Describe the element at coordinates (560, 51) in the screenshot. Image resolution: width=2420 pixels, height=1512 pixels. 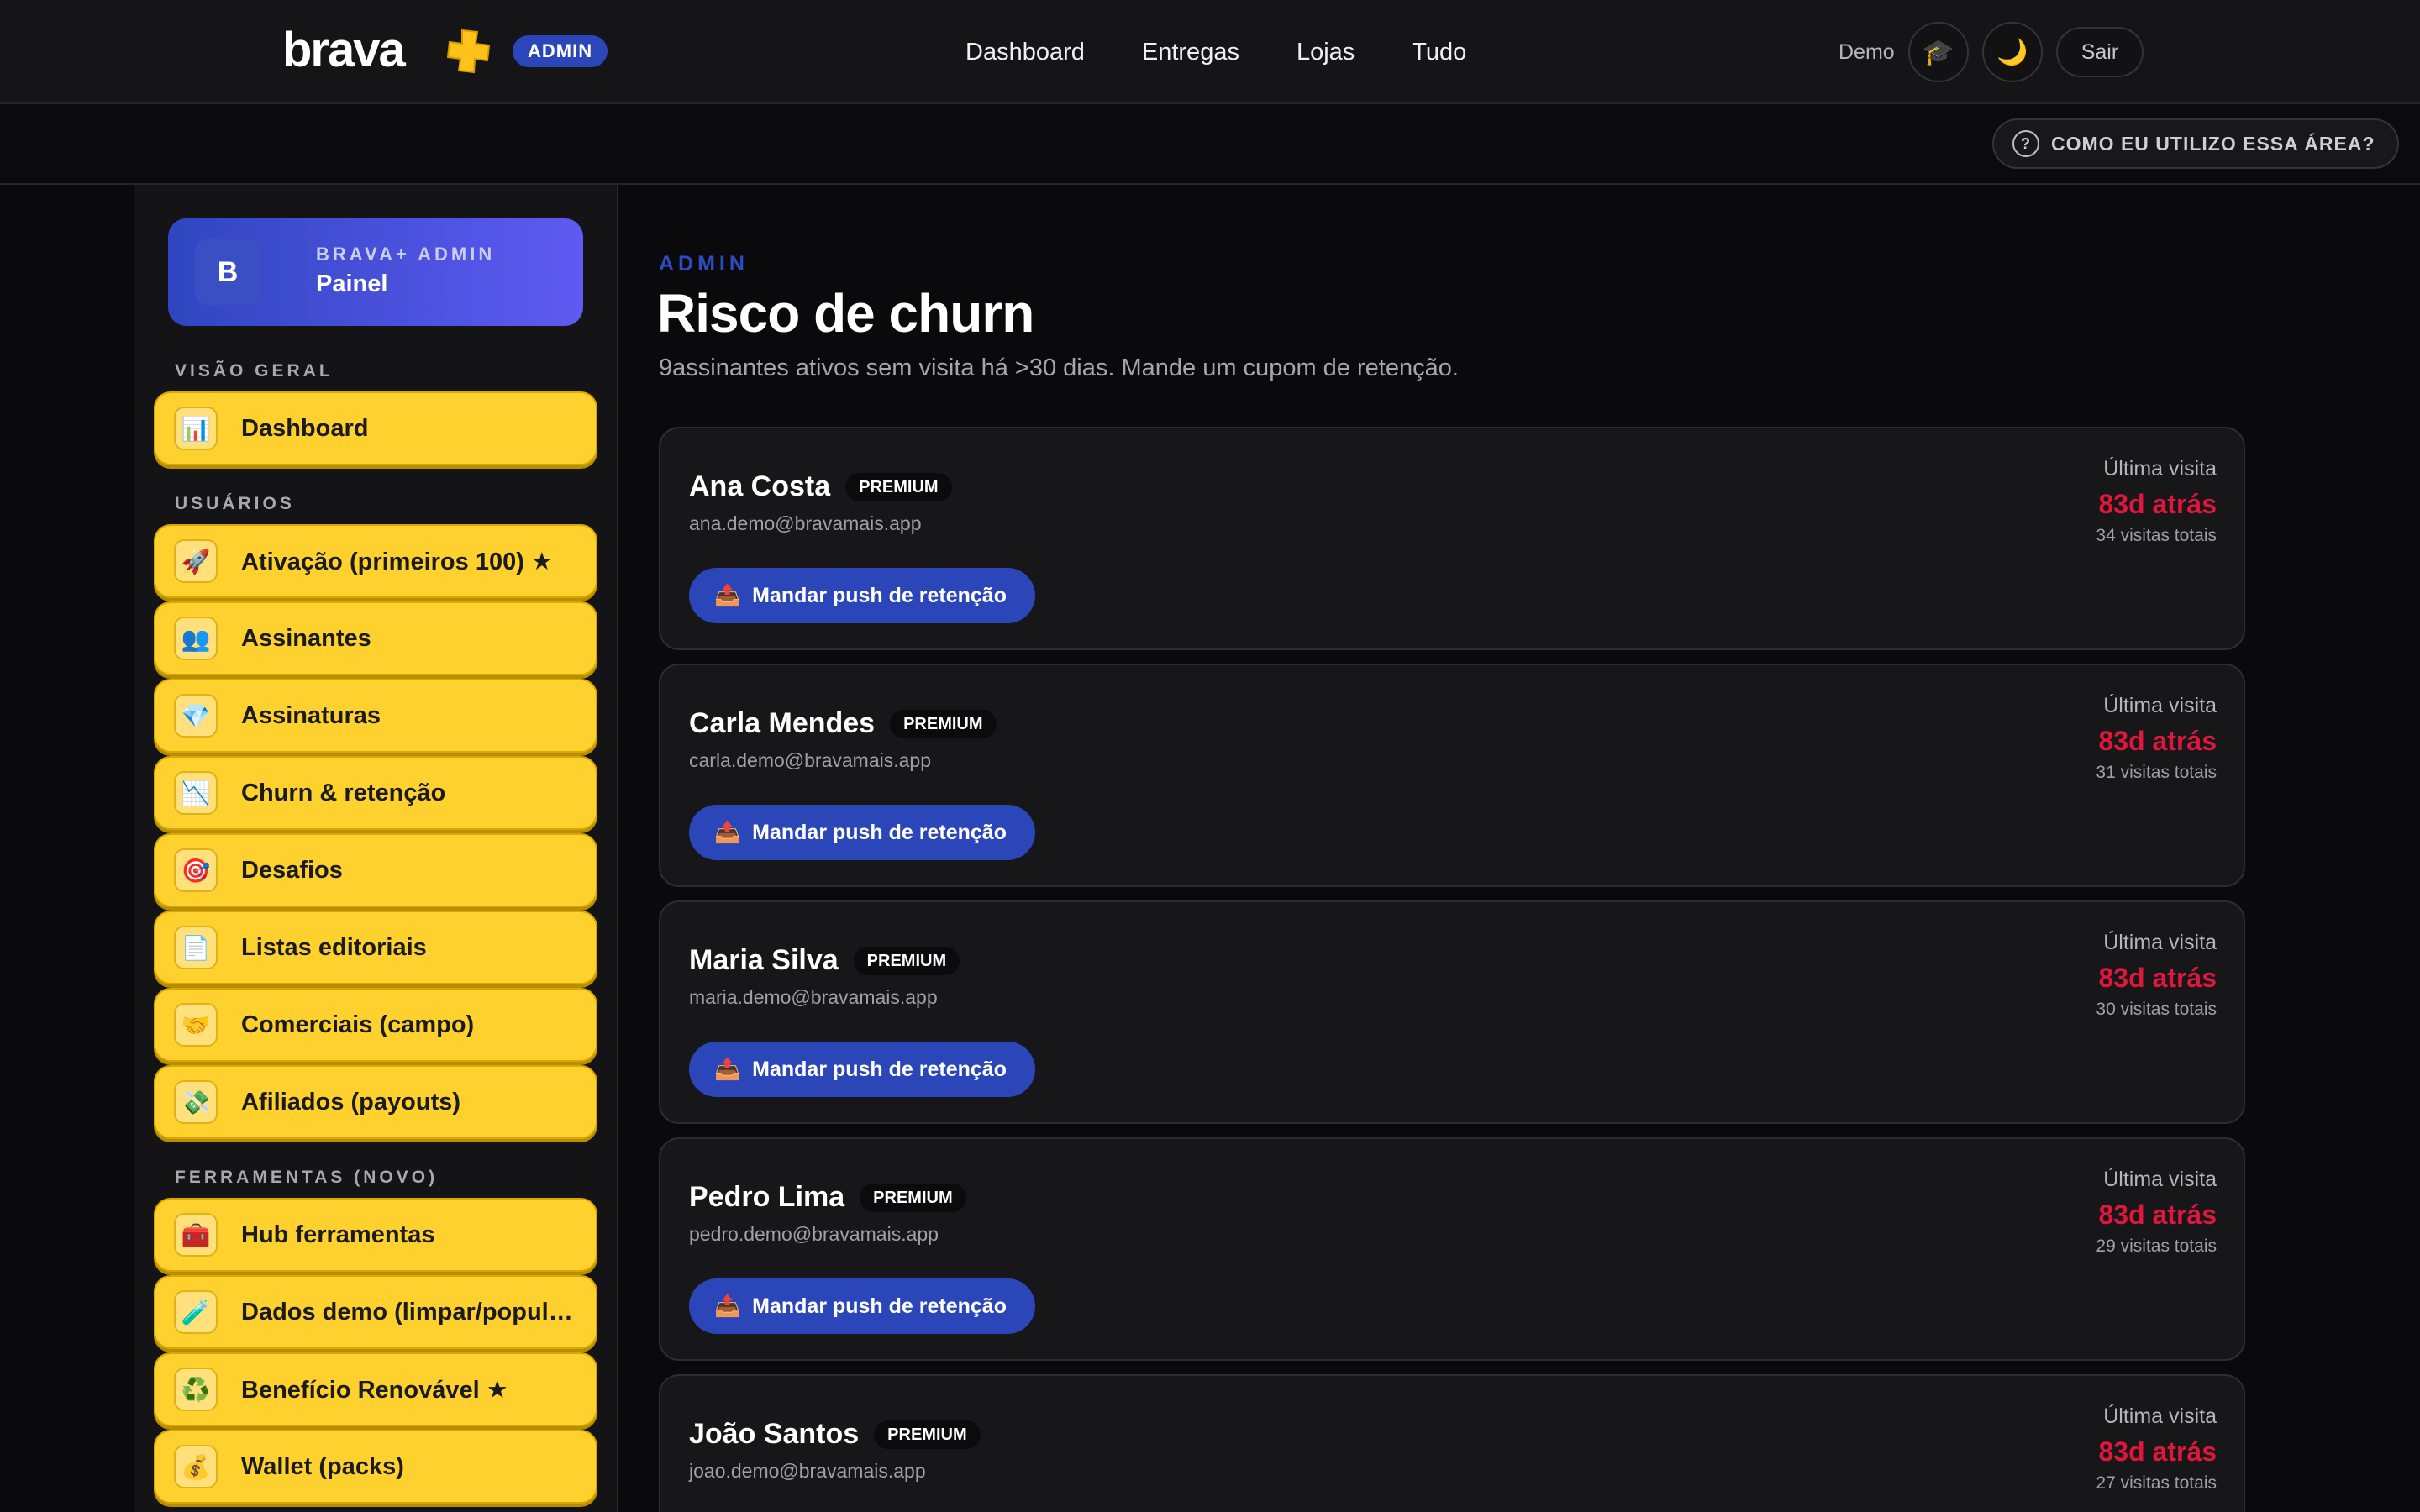
I see `admin-badge: ADMIN` at that location.